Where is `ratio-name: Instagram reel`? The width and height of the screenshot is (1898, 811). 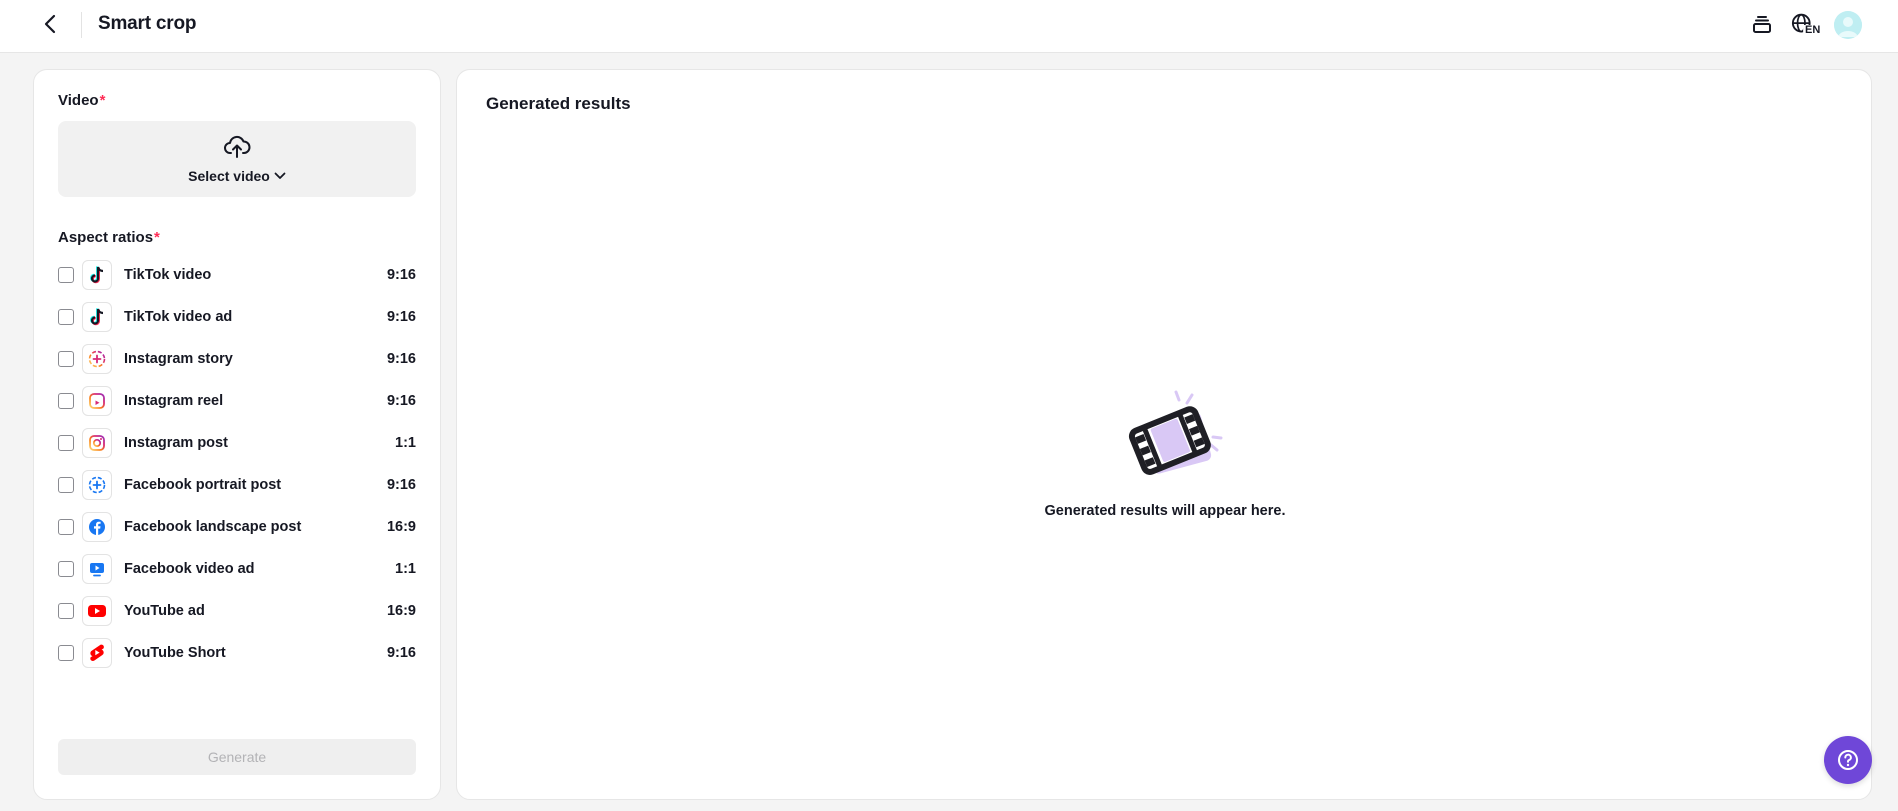 ratio-name: Instagram reel is located at coordinates (174, 401).